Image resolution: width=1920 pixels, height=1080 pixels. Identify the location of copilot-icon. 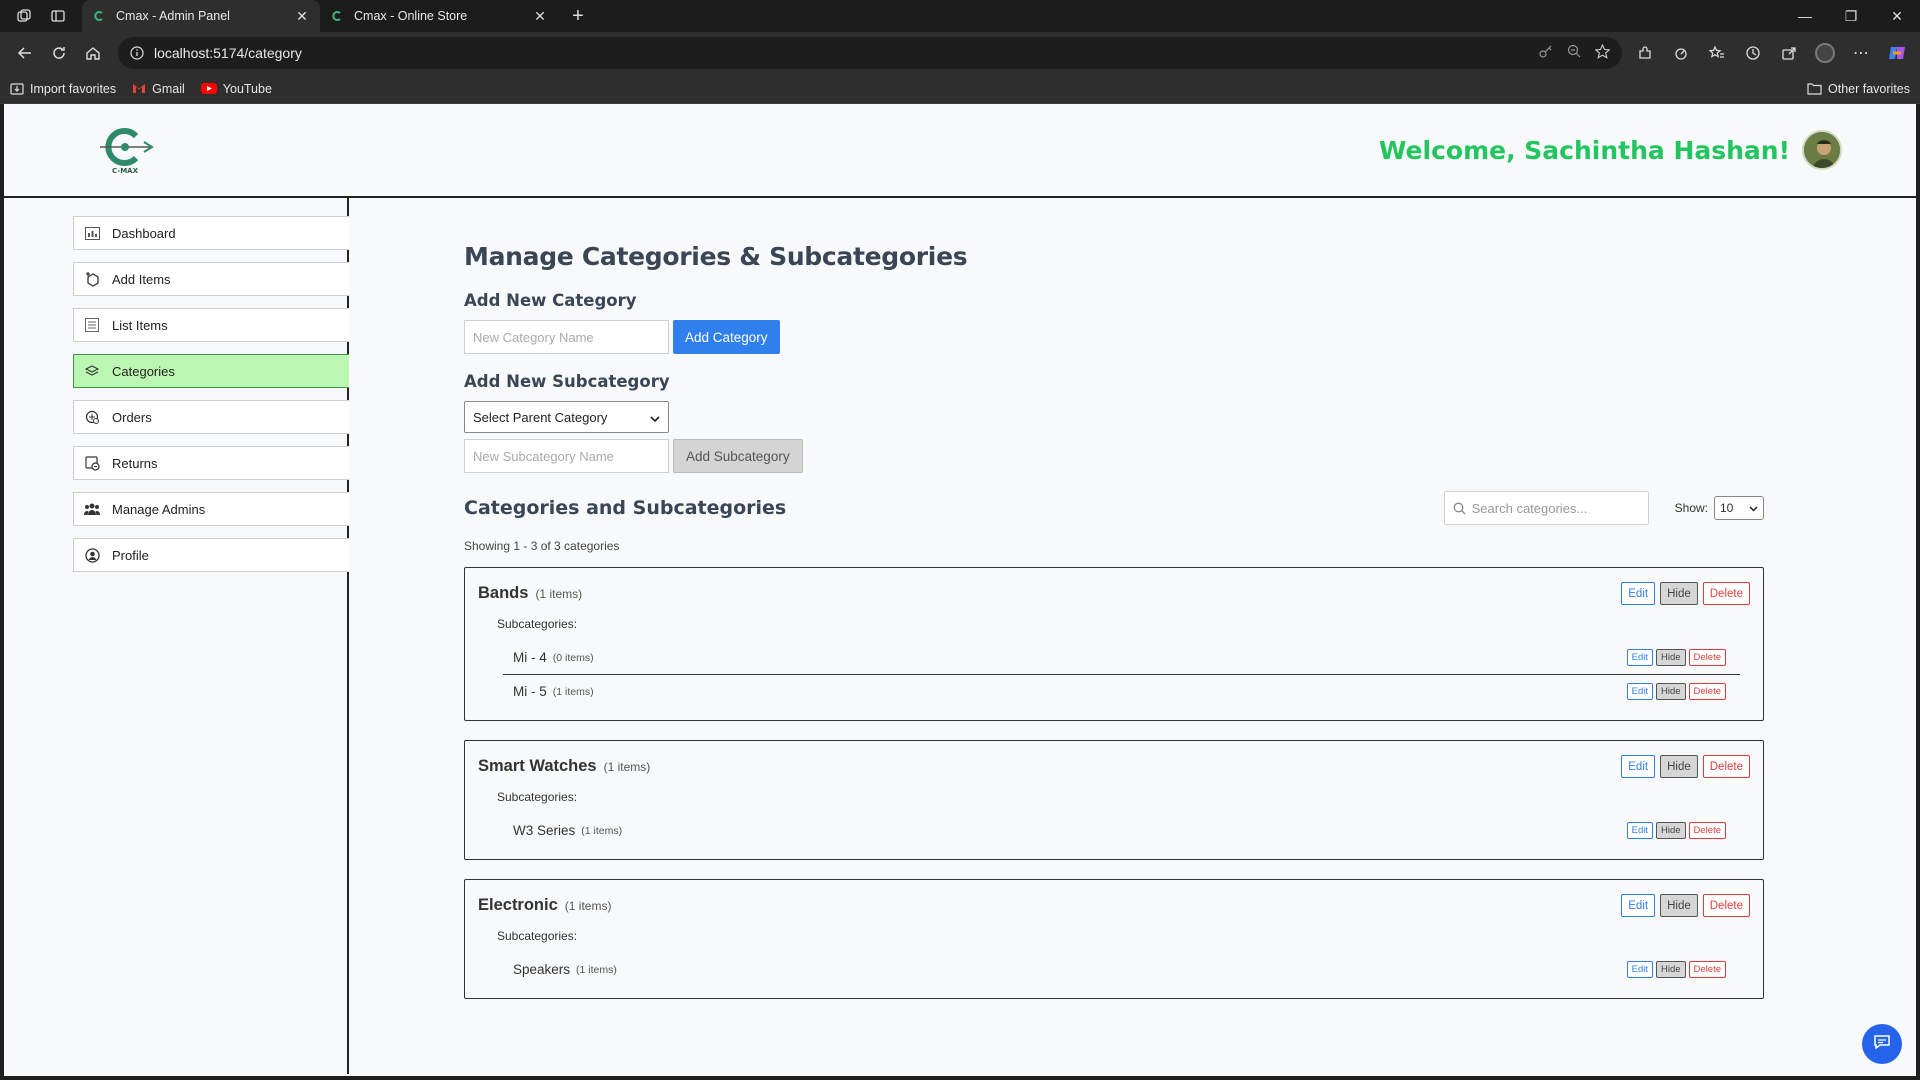
(1897, 53).